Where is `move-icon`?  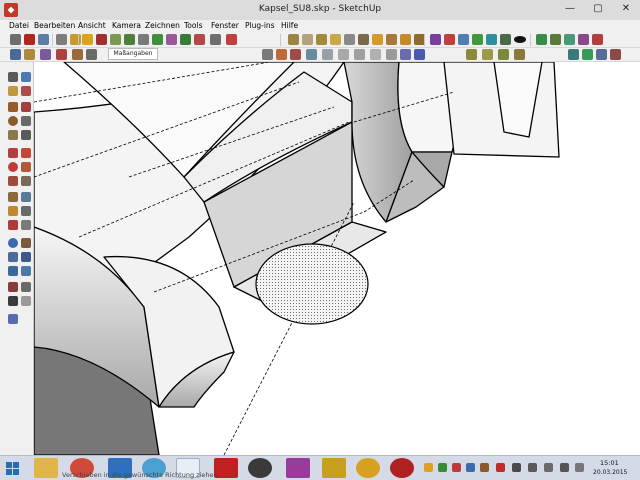
move-icon is located at coordinates (215, 39).